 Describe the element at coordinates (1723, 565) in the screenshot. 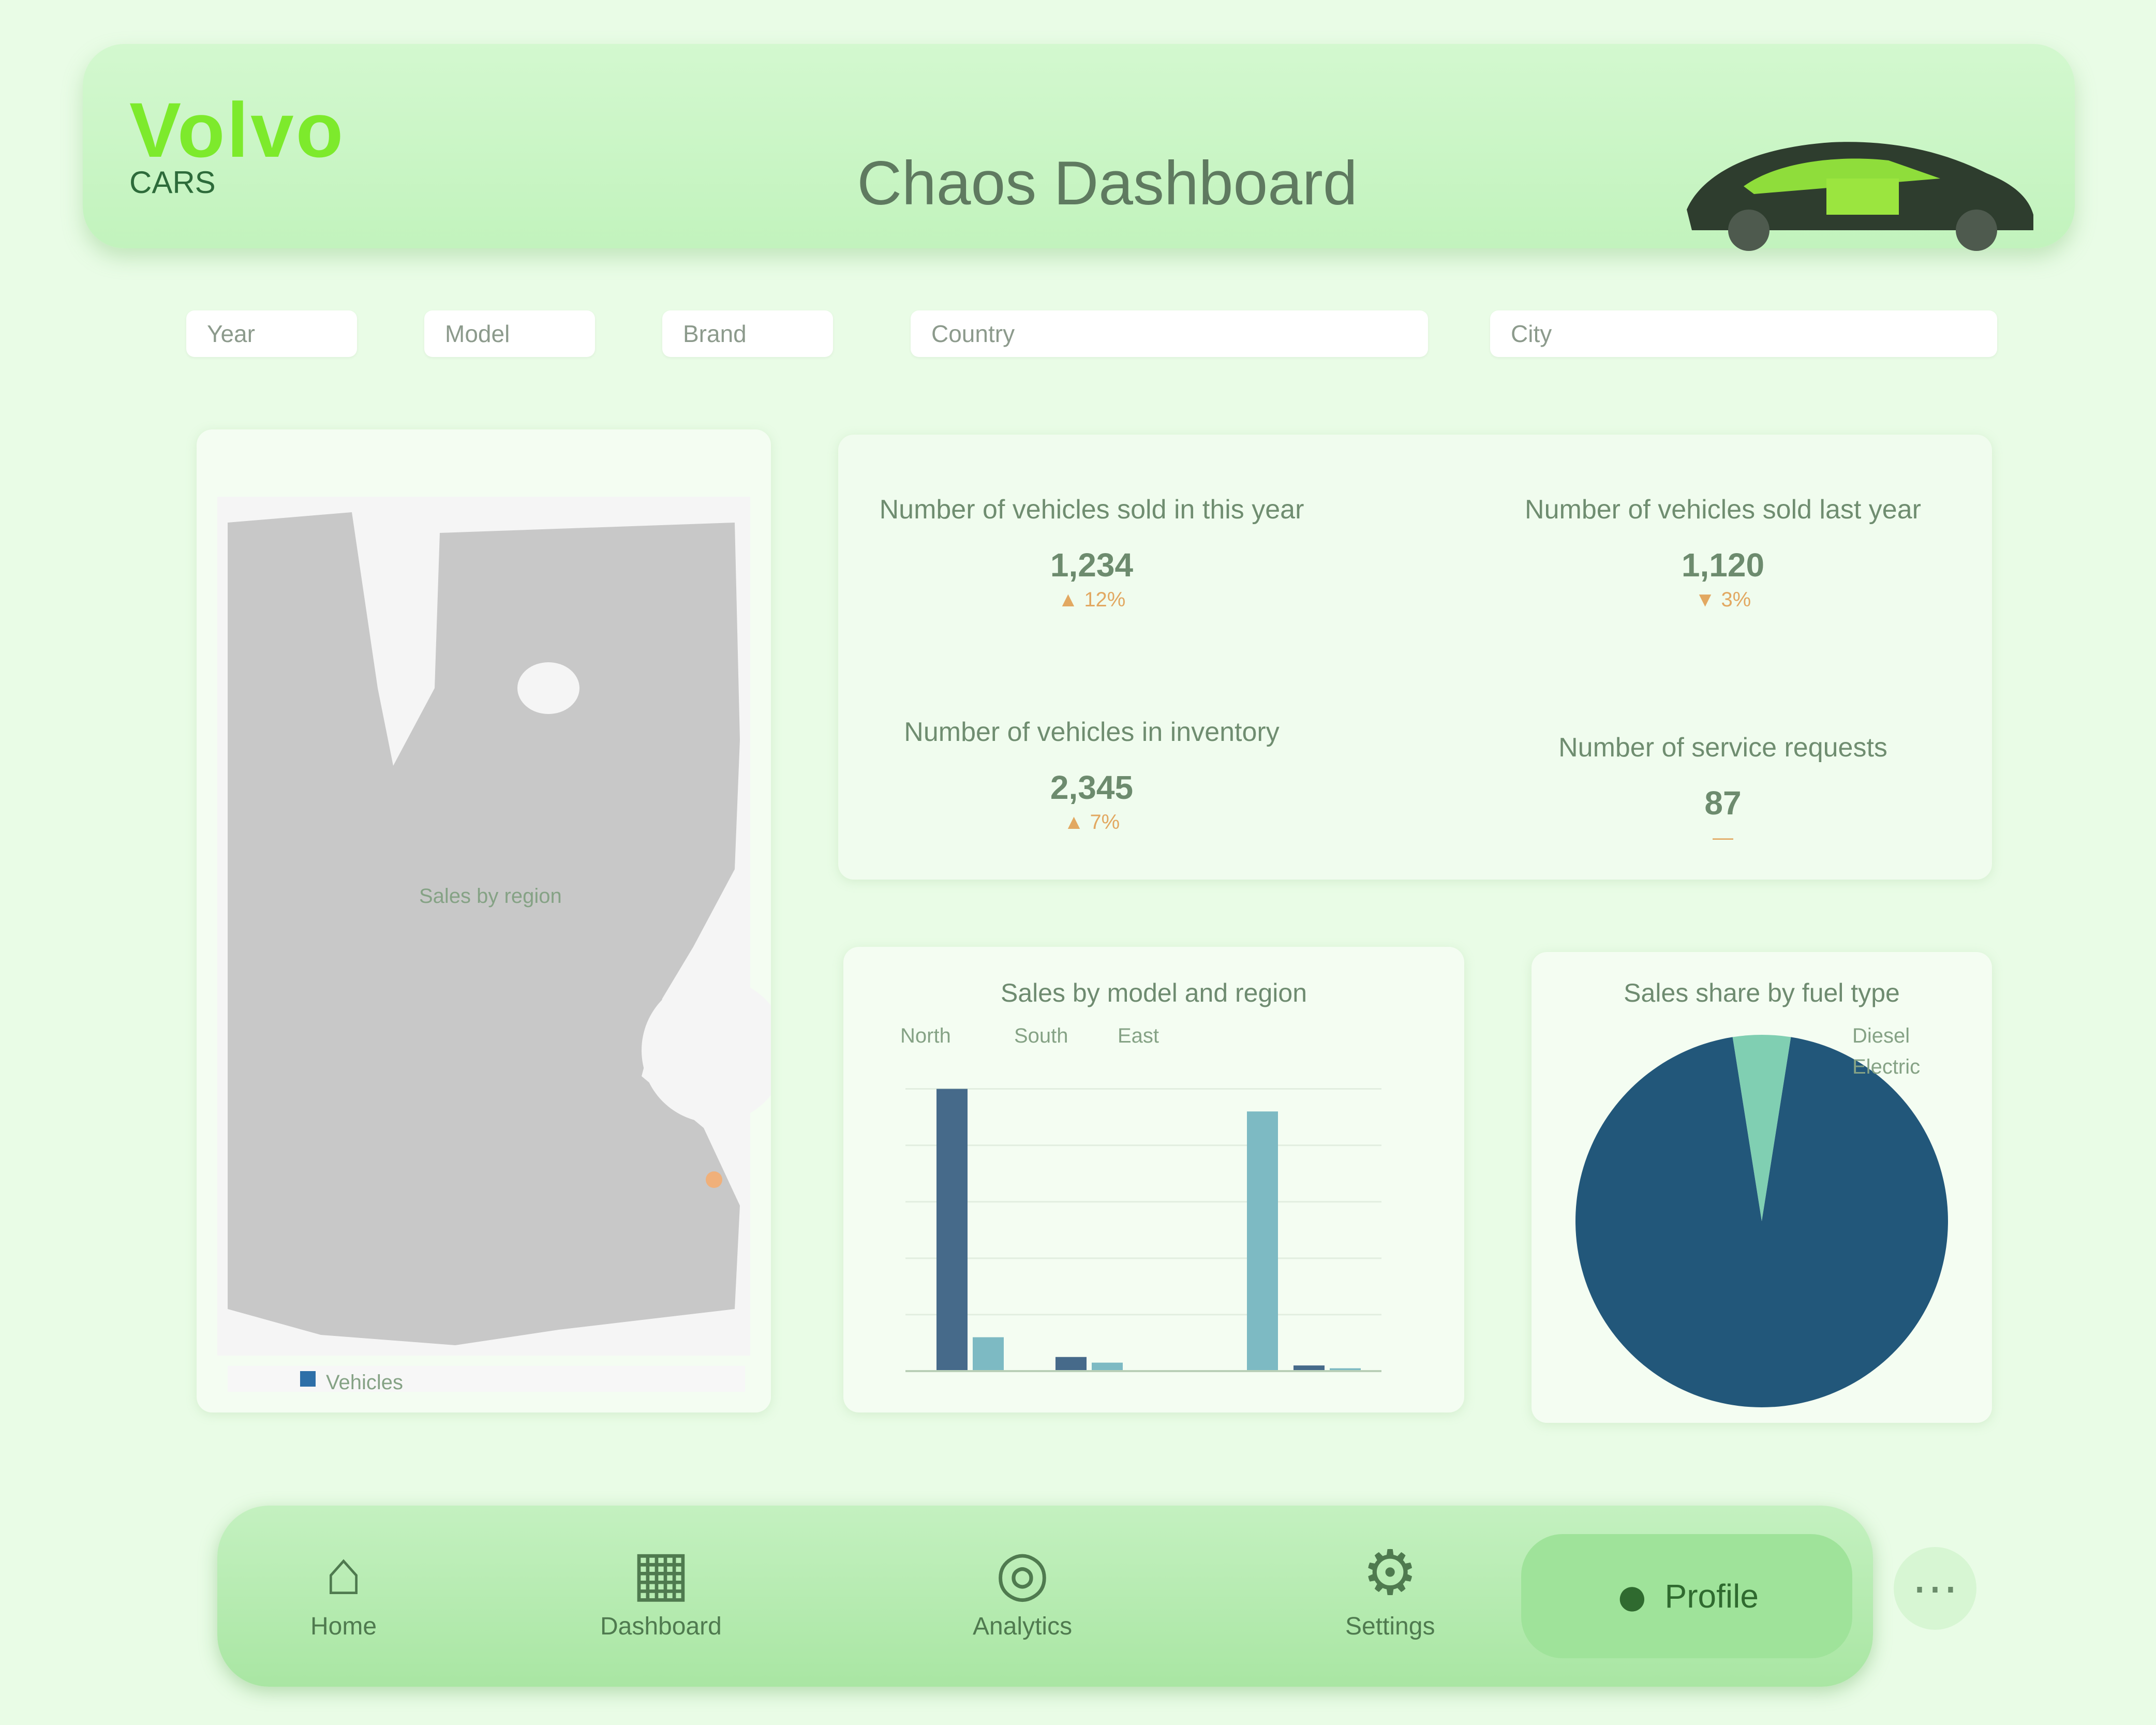

I see `kpi-value: 1,120` at that location.